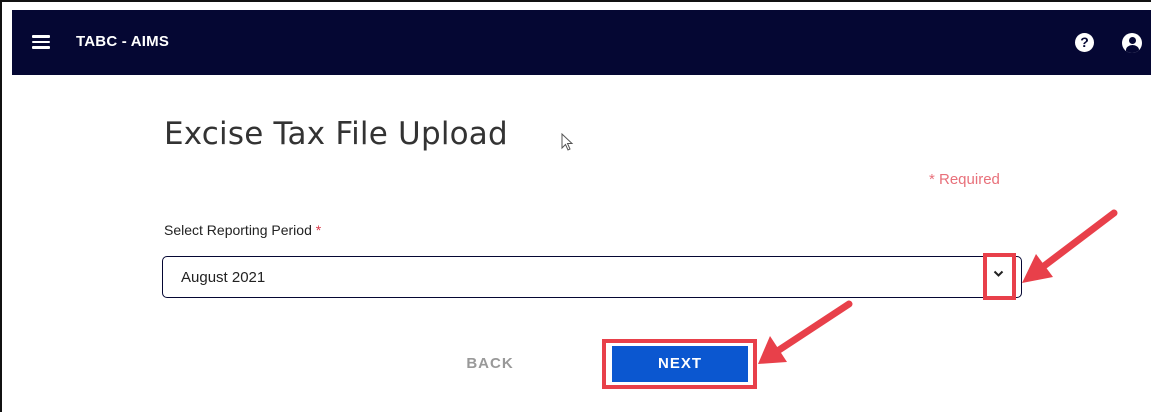 The height and width of the screenshot is (412, 1151). I want to click on reporting-period-label-text: Select Reporting Period, so click(238, 230).